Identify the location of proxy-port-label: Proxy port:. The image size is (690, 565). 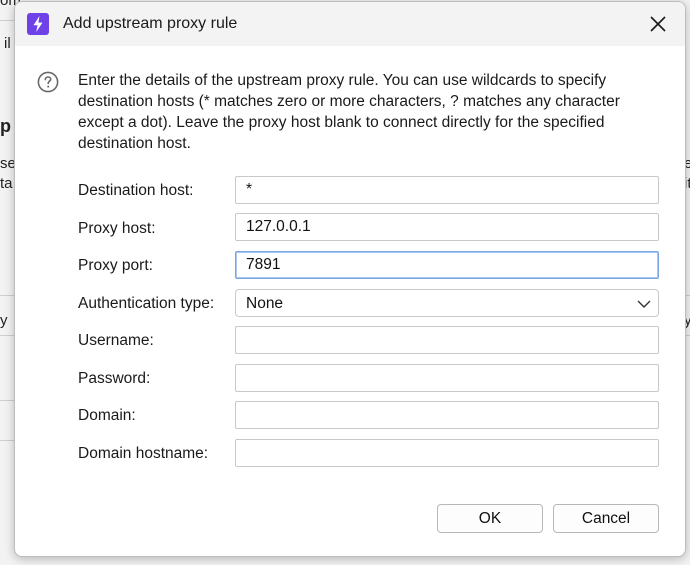
(115, 265).